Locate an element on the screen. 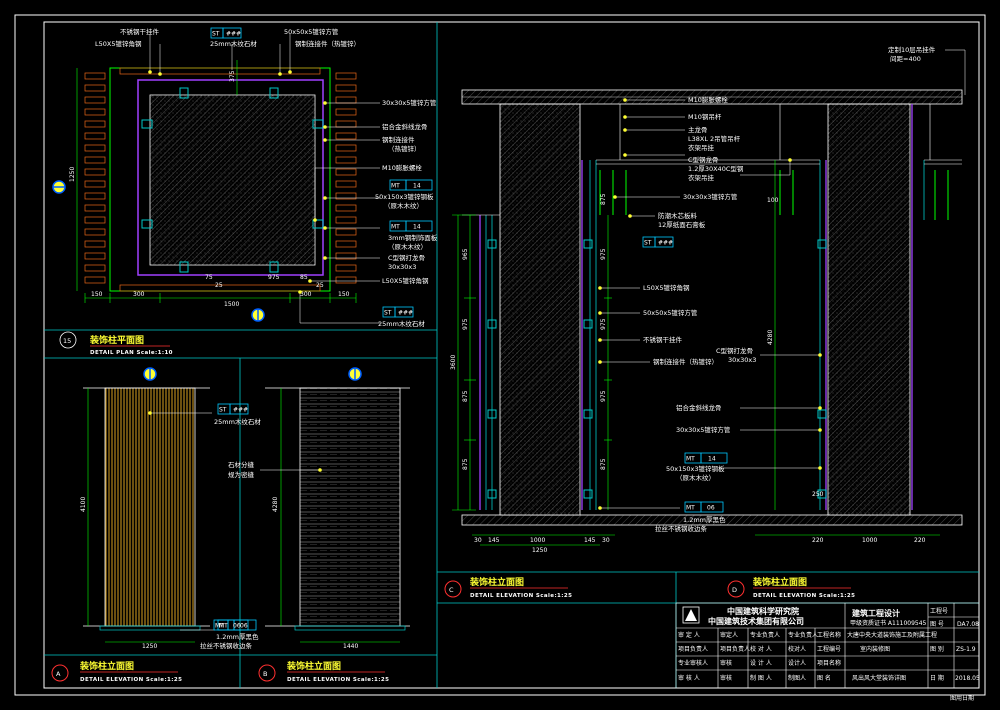  label-p15-r6: 50x150x3镀锌钢板 is located at coordinates (404, 196).